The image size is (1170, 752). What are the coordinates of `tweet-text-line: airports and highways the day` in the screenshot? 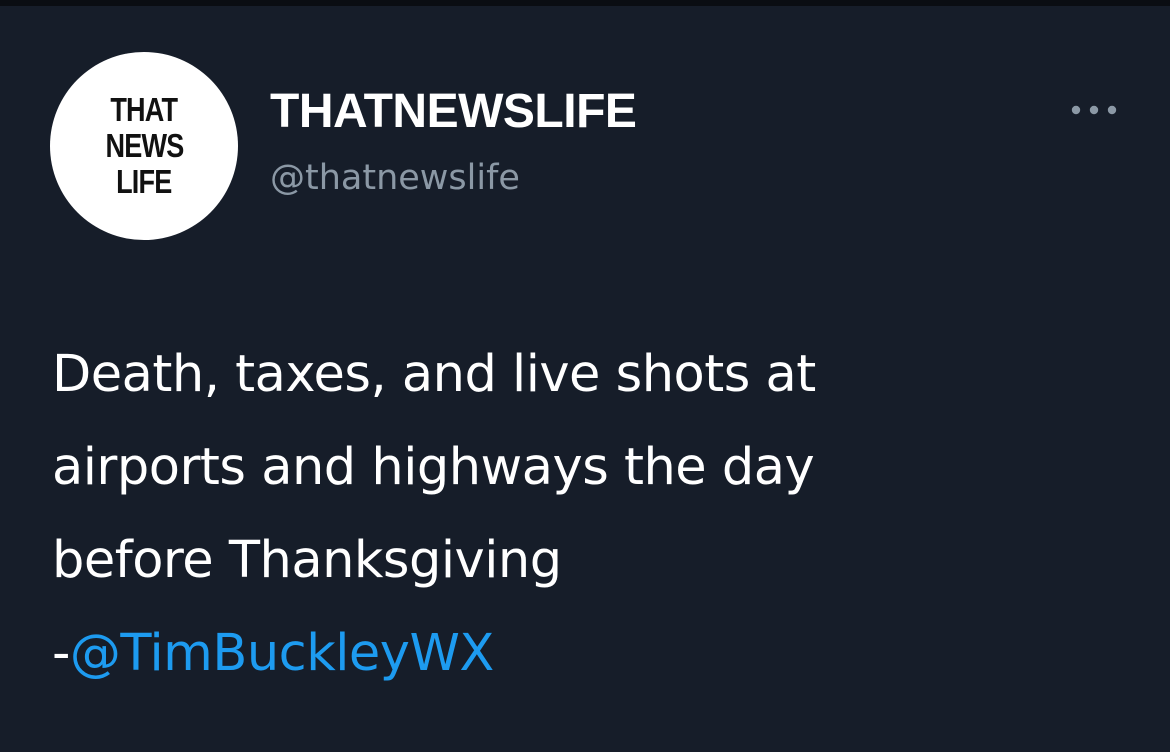 It's located at (433, 467).